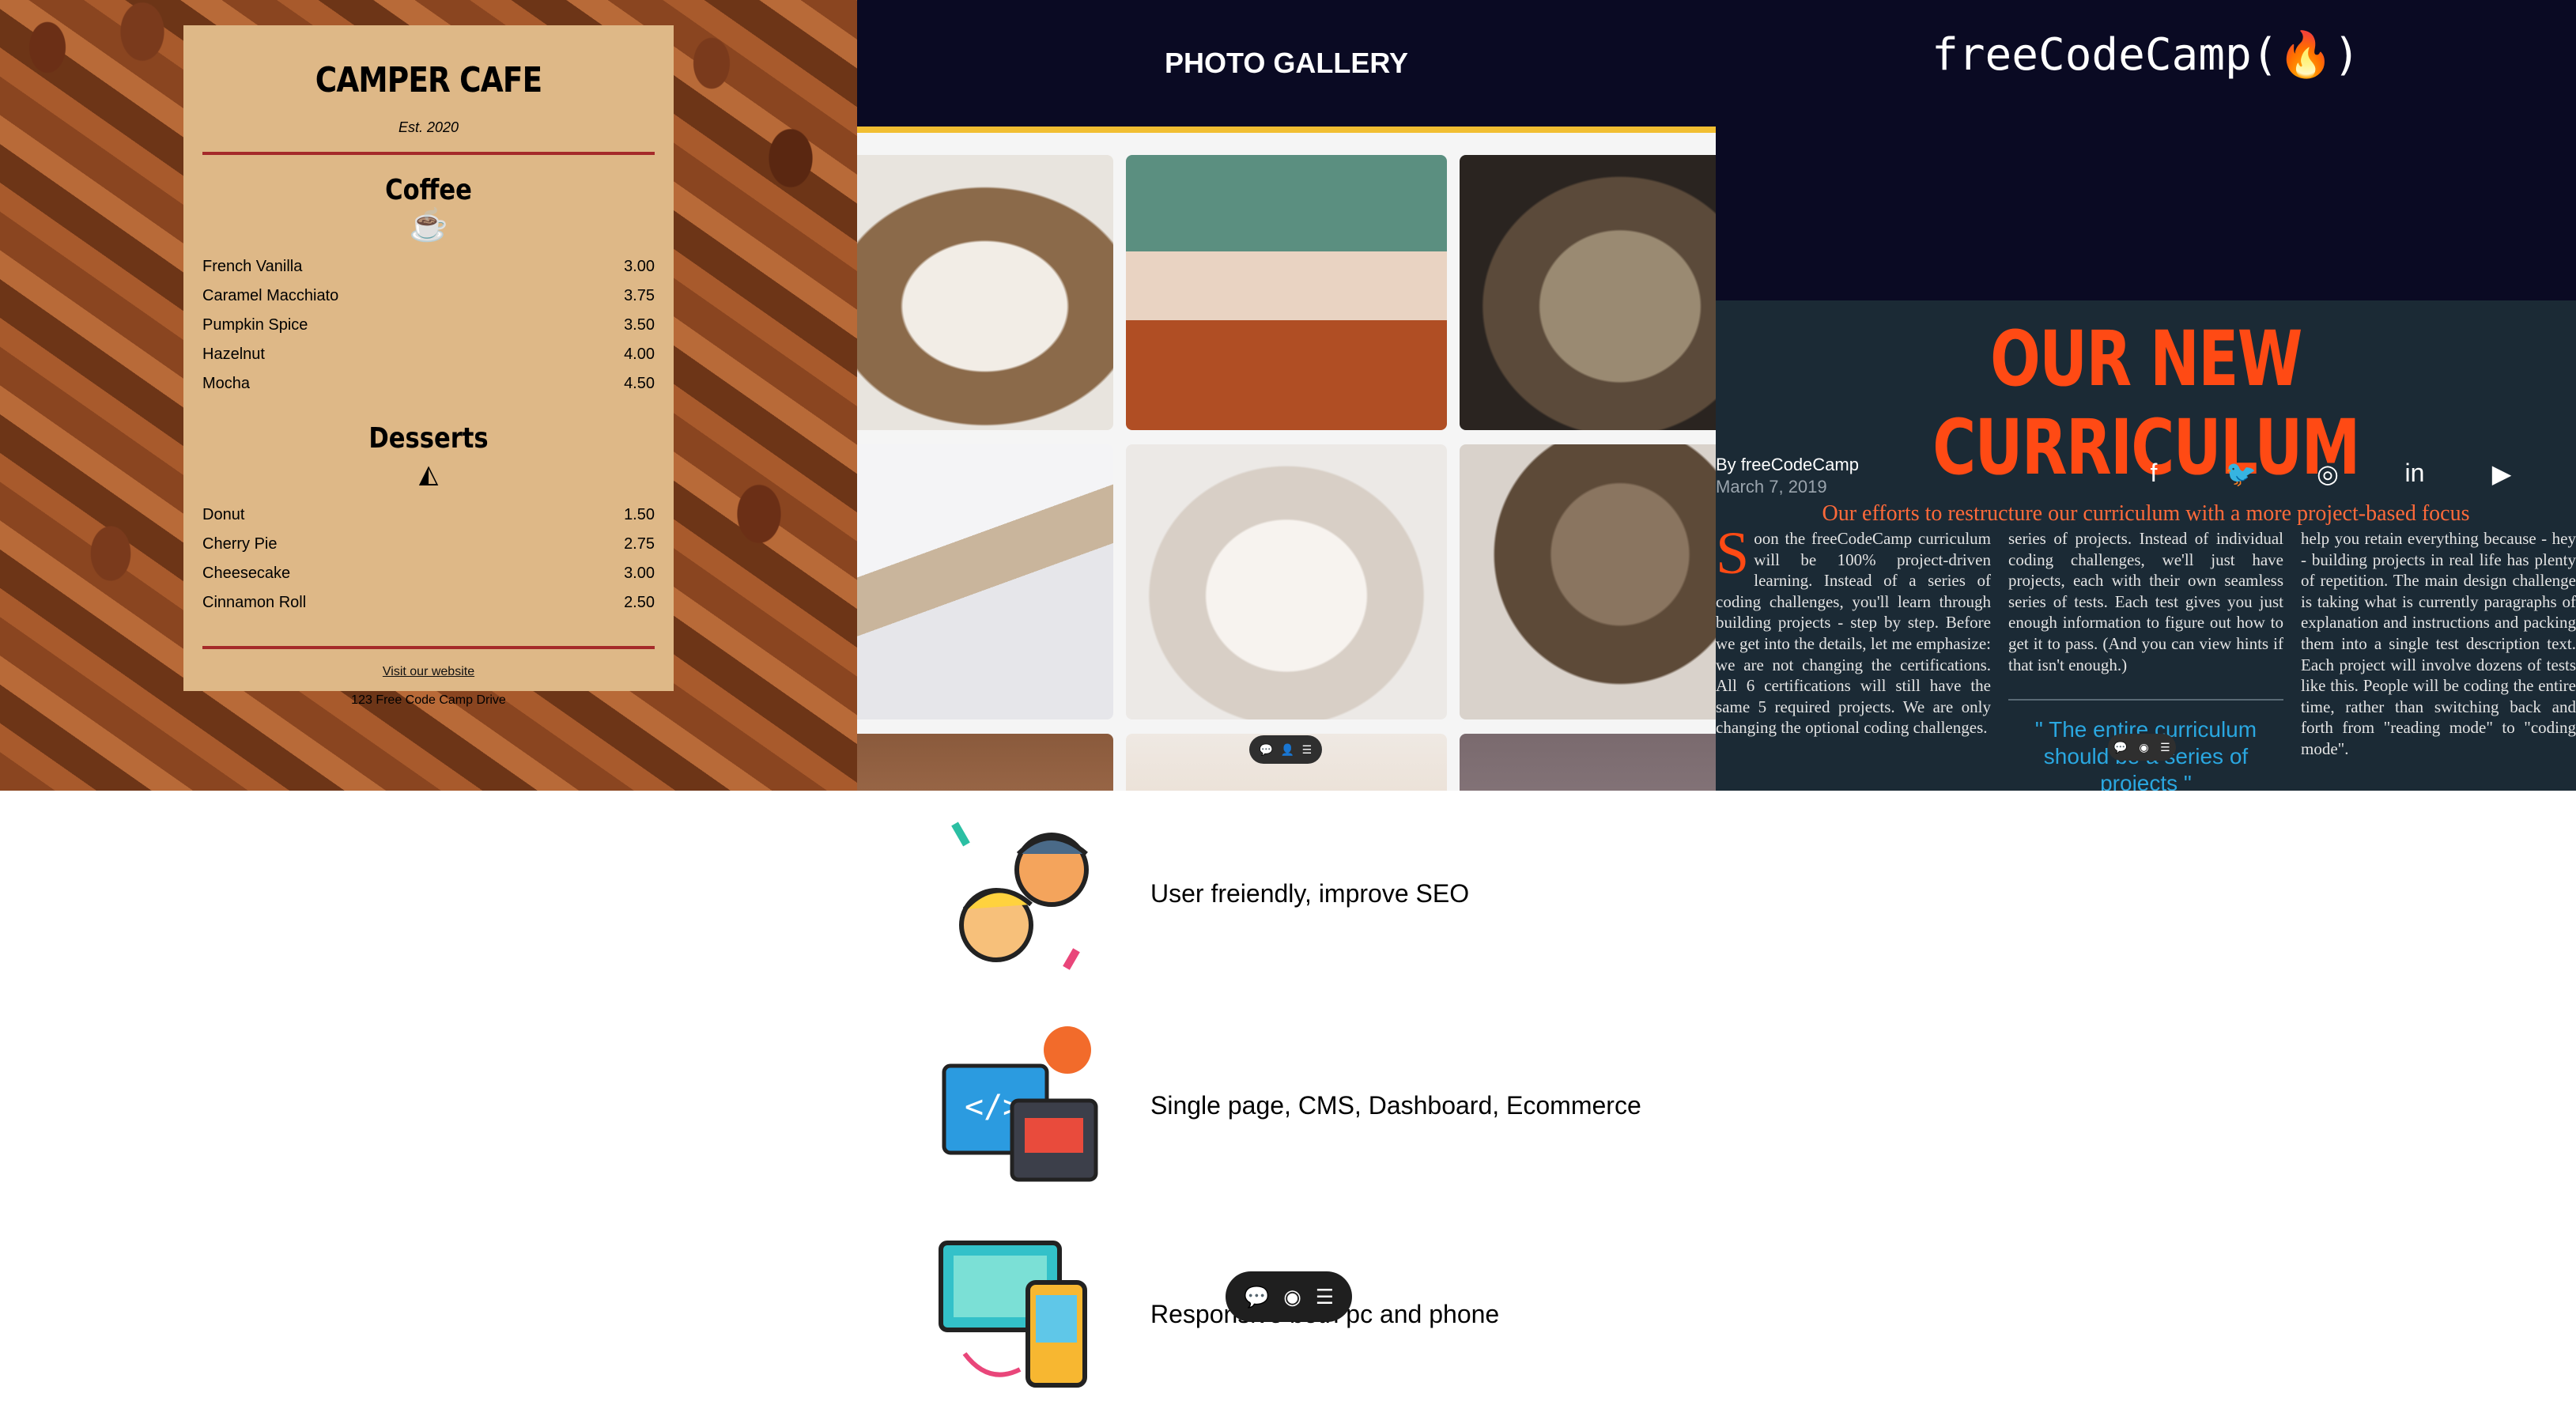 The image size is (2576, 1405). Describe the element at coordinates (1771, 487) in the screenshot. I see `article-date: March 7, 2019` at that location.